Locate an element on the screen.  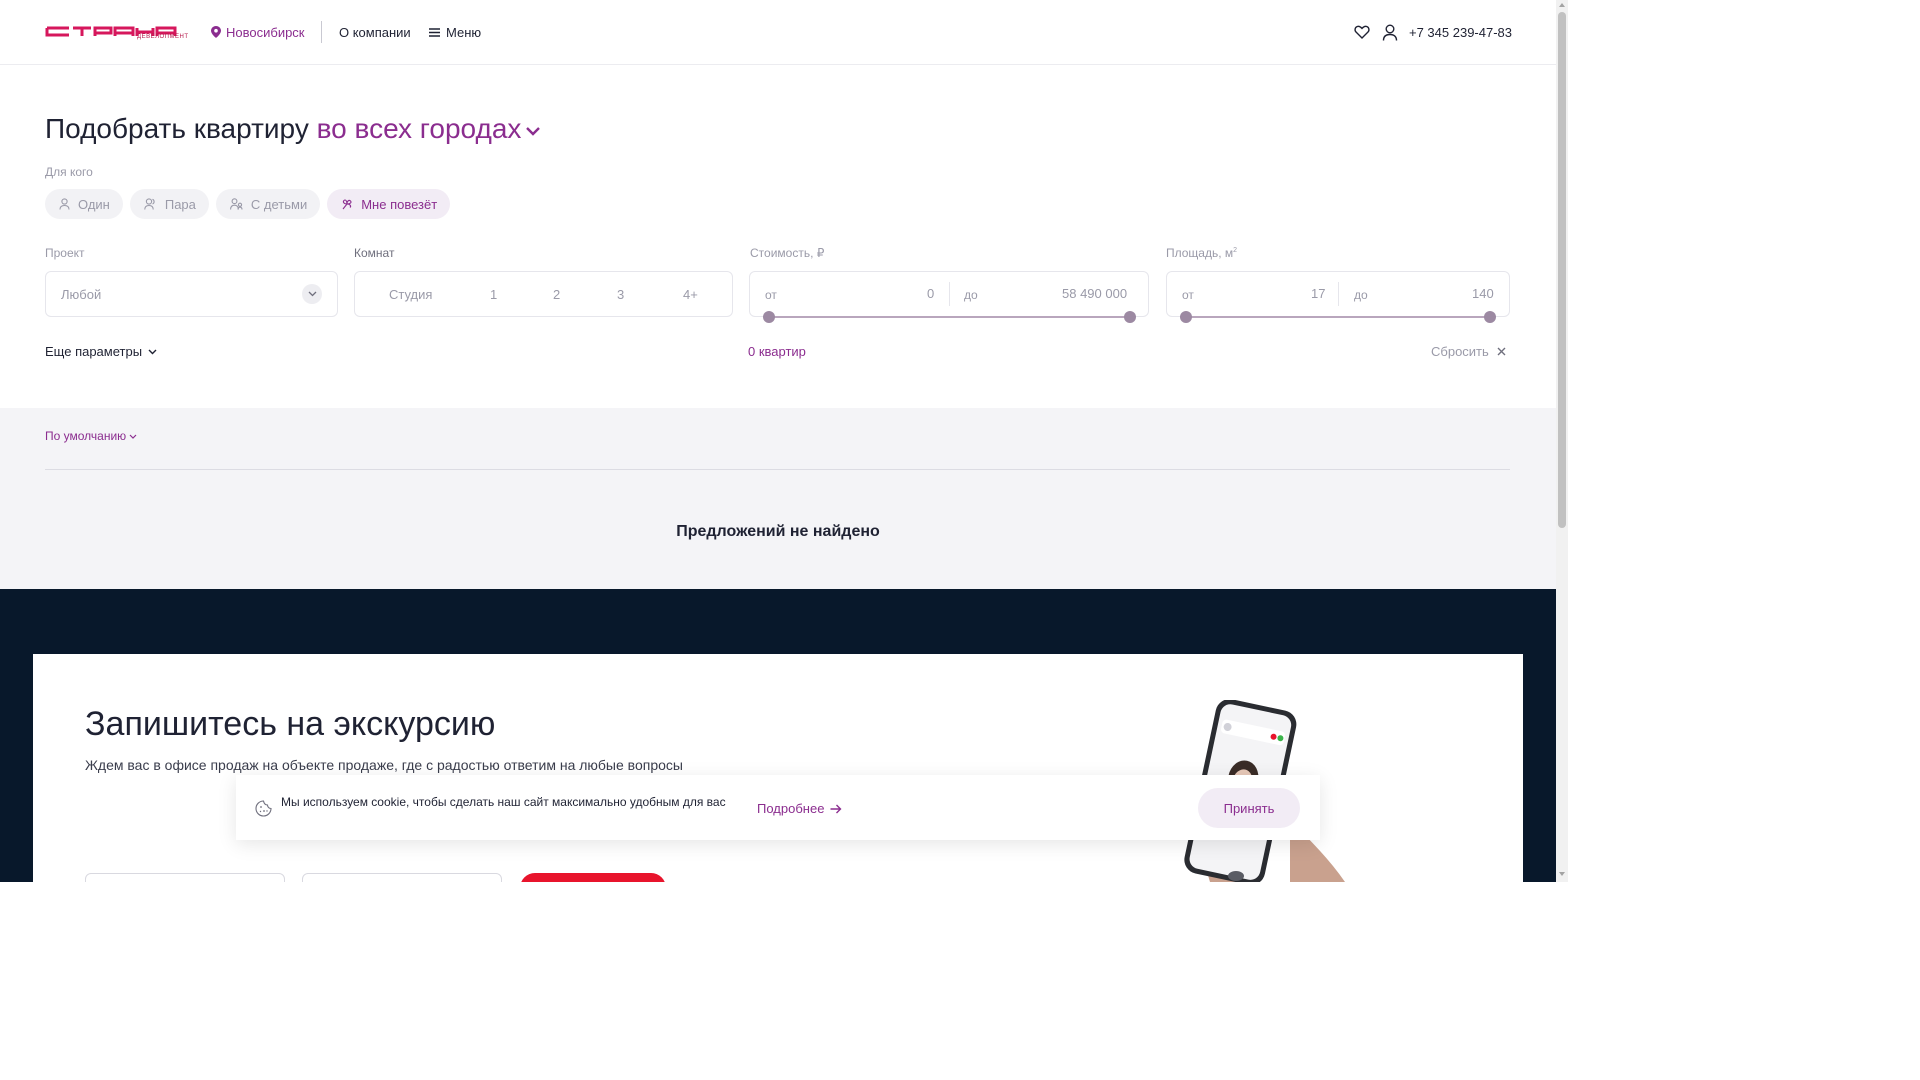
excursion-title: Запишитесь на экскурсию is located at coordinates (290, 724).